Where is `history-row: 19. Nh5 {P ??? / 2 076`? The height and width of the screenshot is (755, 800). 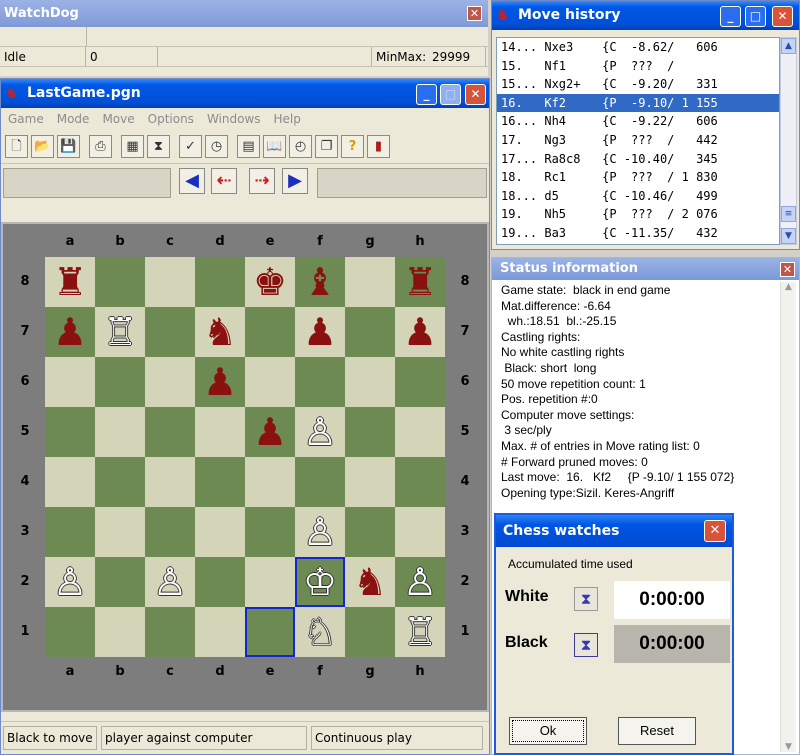
history-row: 19. Nh5 {P ??? / 2 076 is located at coordinates (638, 214).